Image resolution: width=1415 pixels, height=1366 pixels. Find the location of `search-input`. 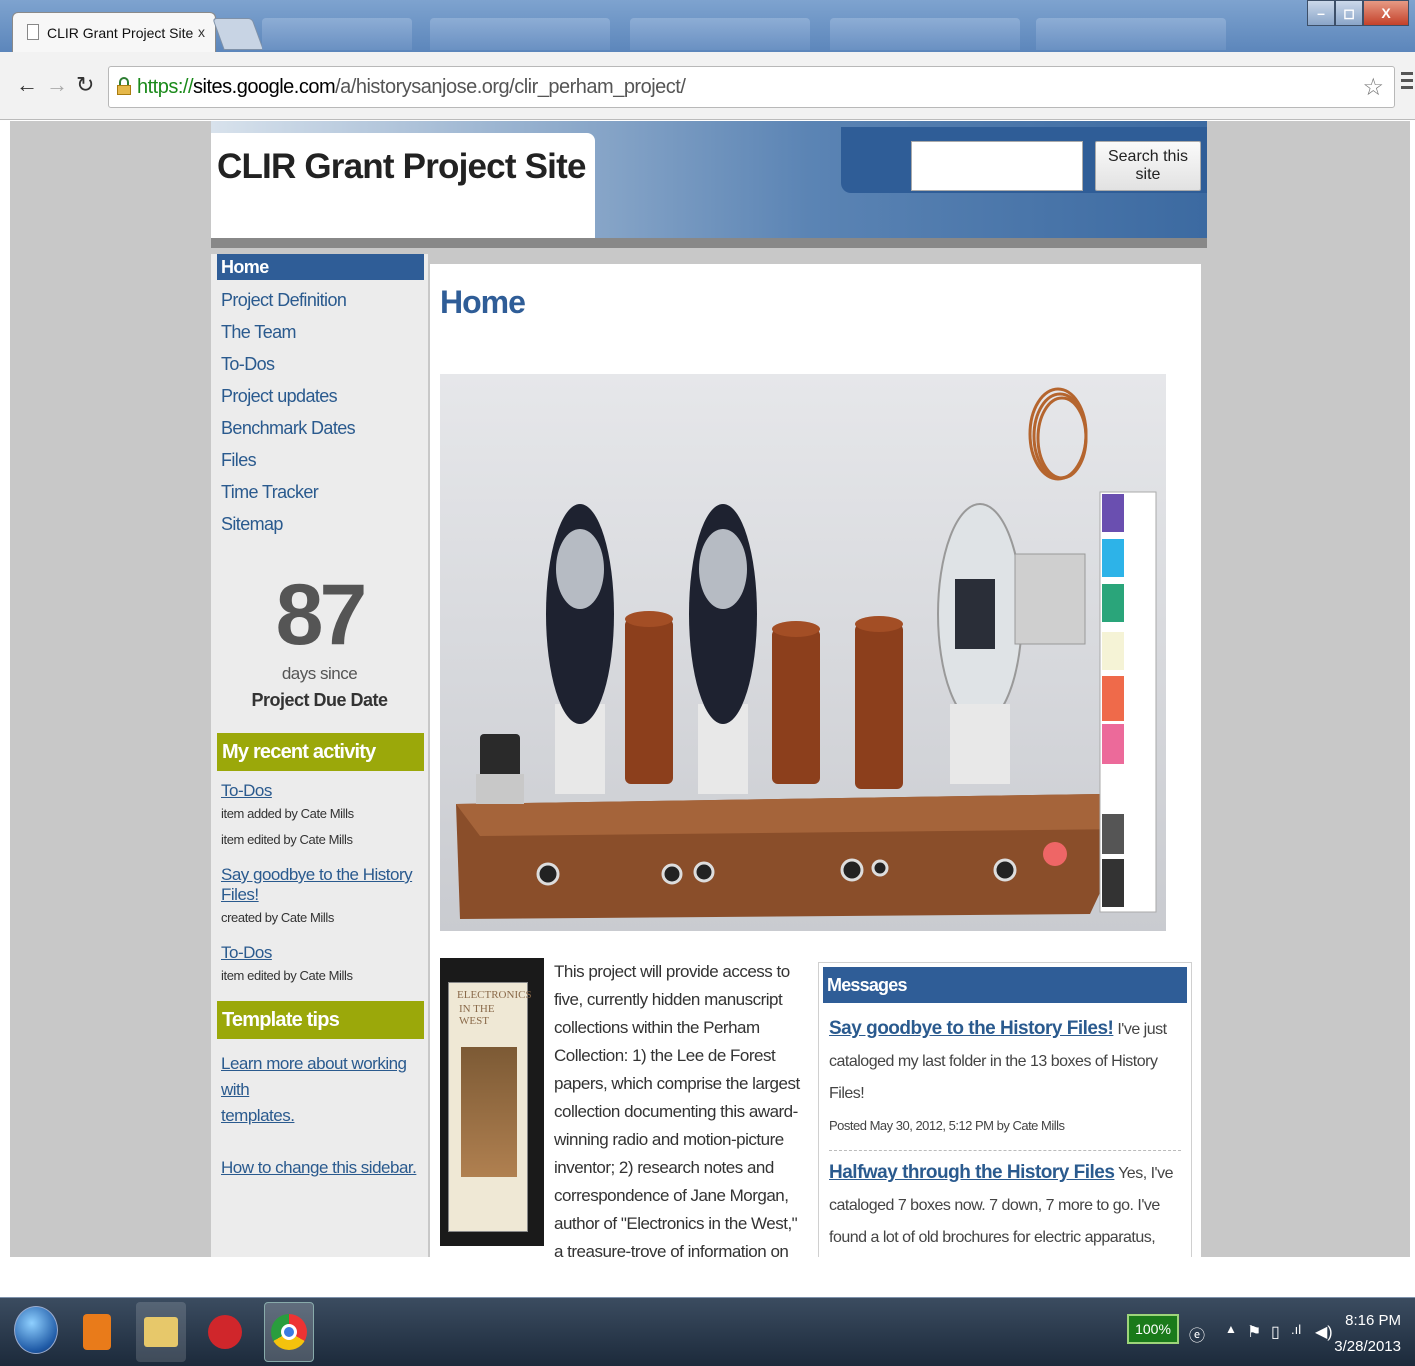

search-input is located at coordinates (997, 166).